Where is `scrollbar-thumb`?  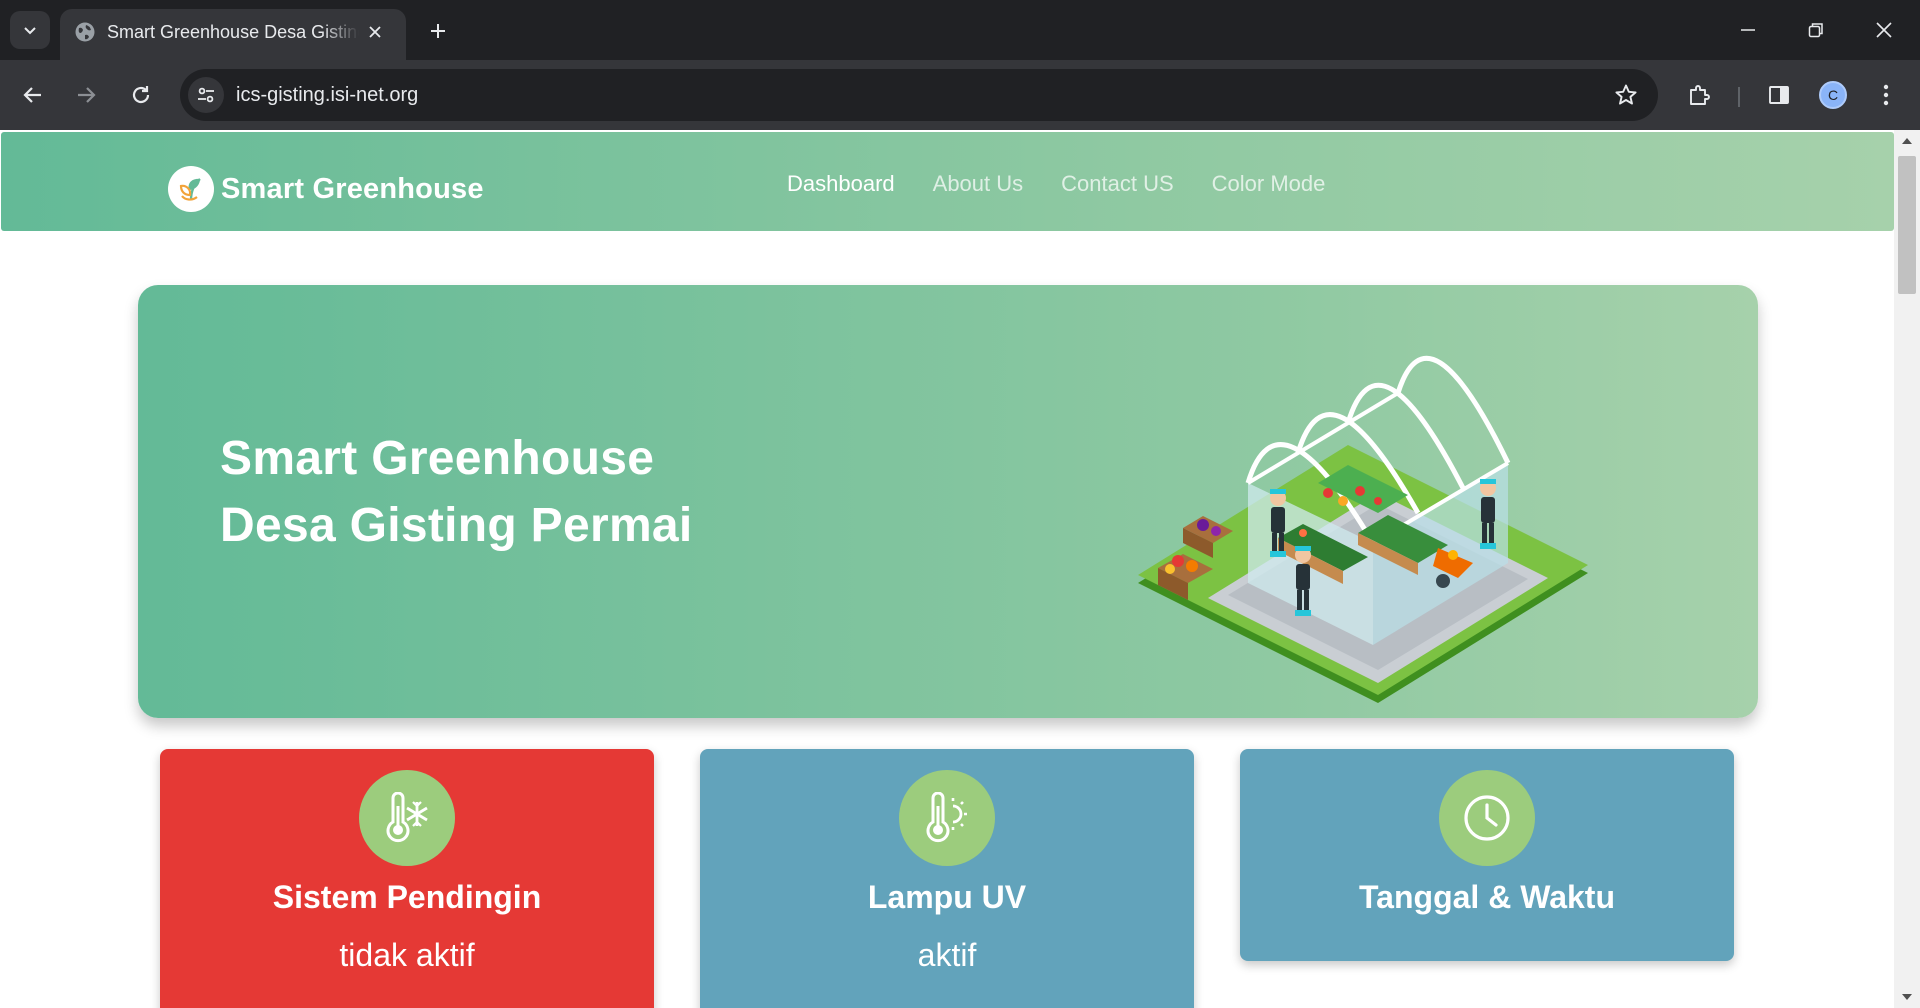
scrollbar-thumb is located at coordinates (1907, 225).